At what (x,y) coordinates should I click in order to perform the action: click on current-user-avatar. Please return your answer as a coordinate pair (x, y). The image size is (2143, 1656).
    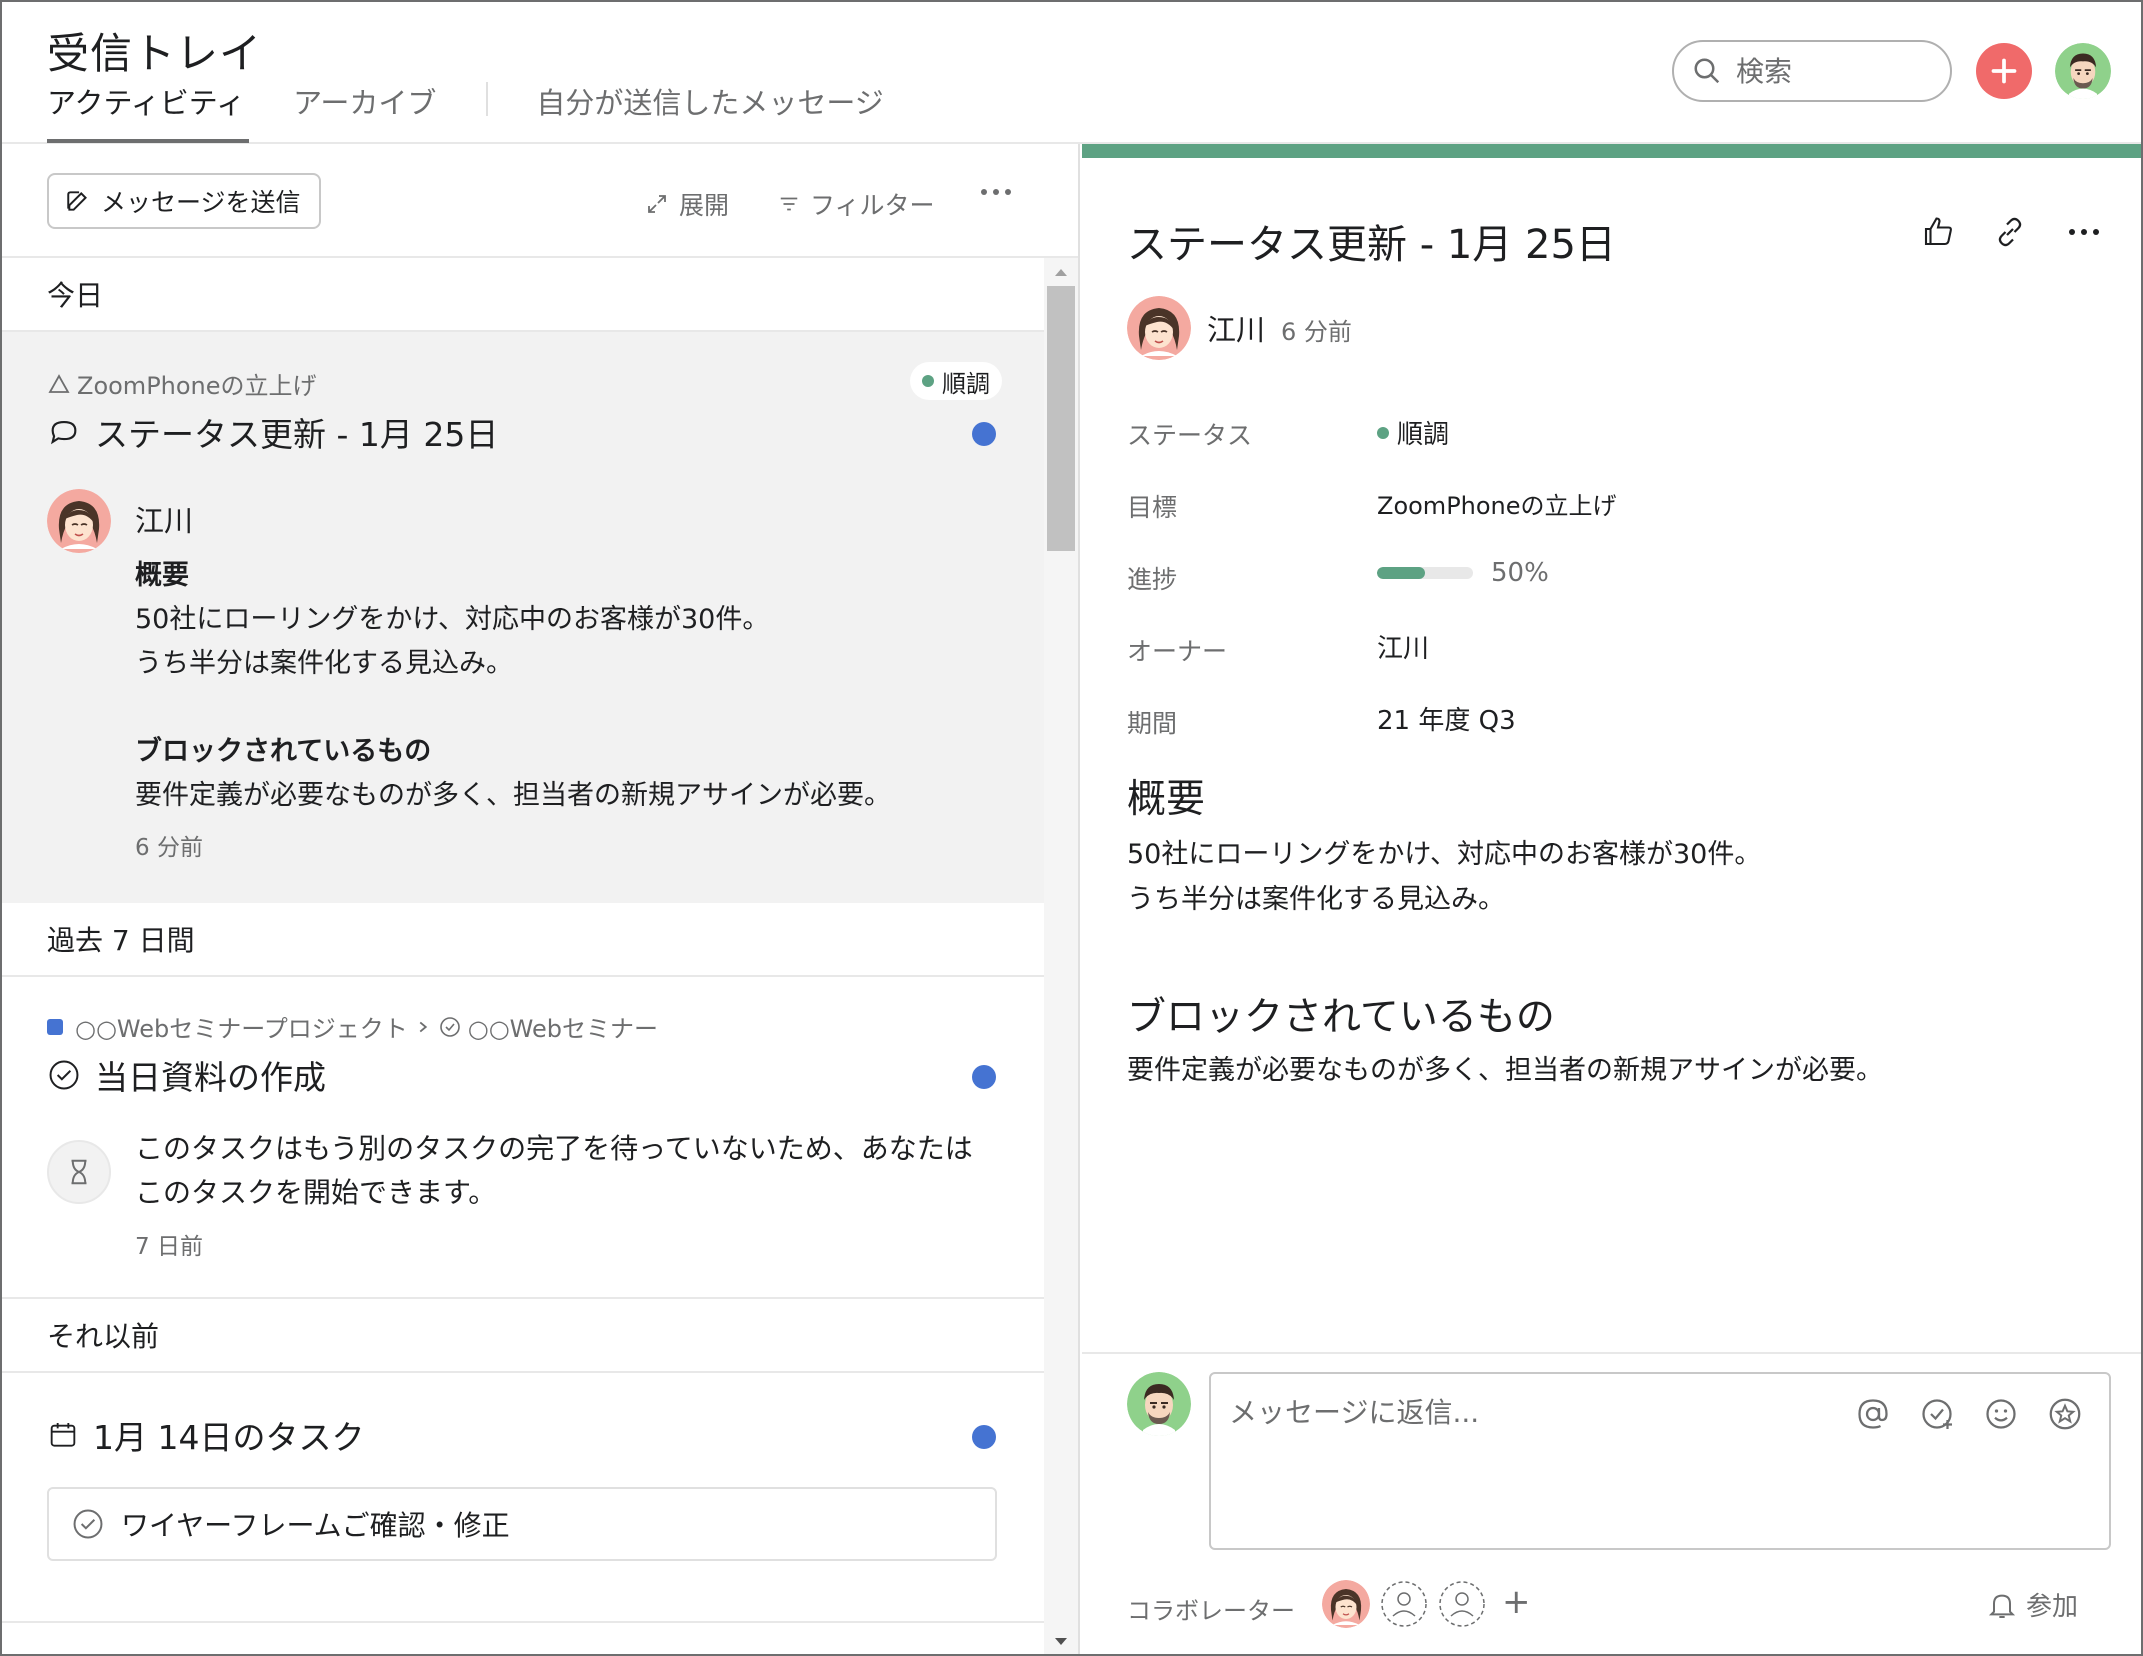
    Looking at the image, I should click on (1159, 1404).